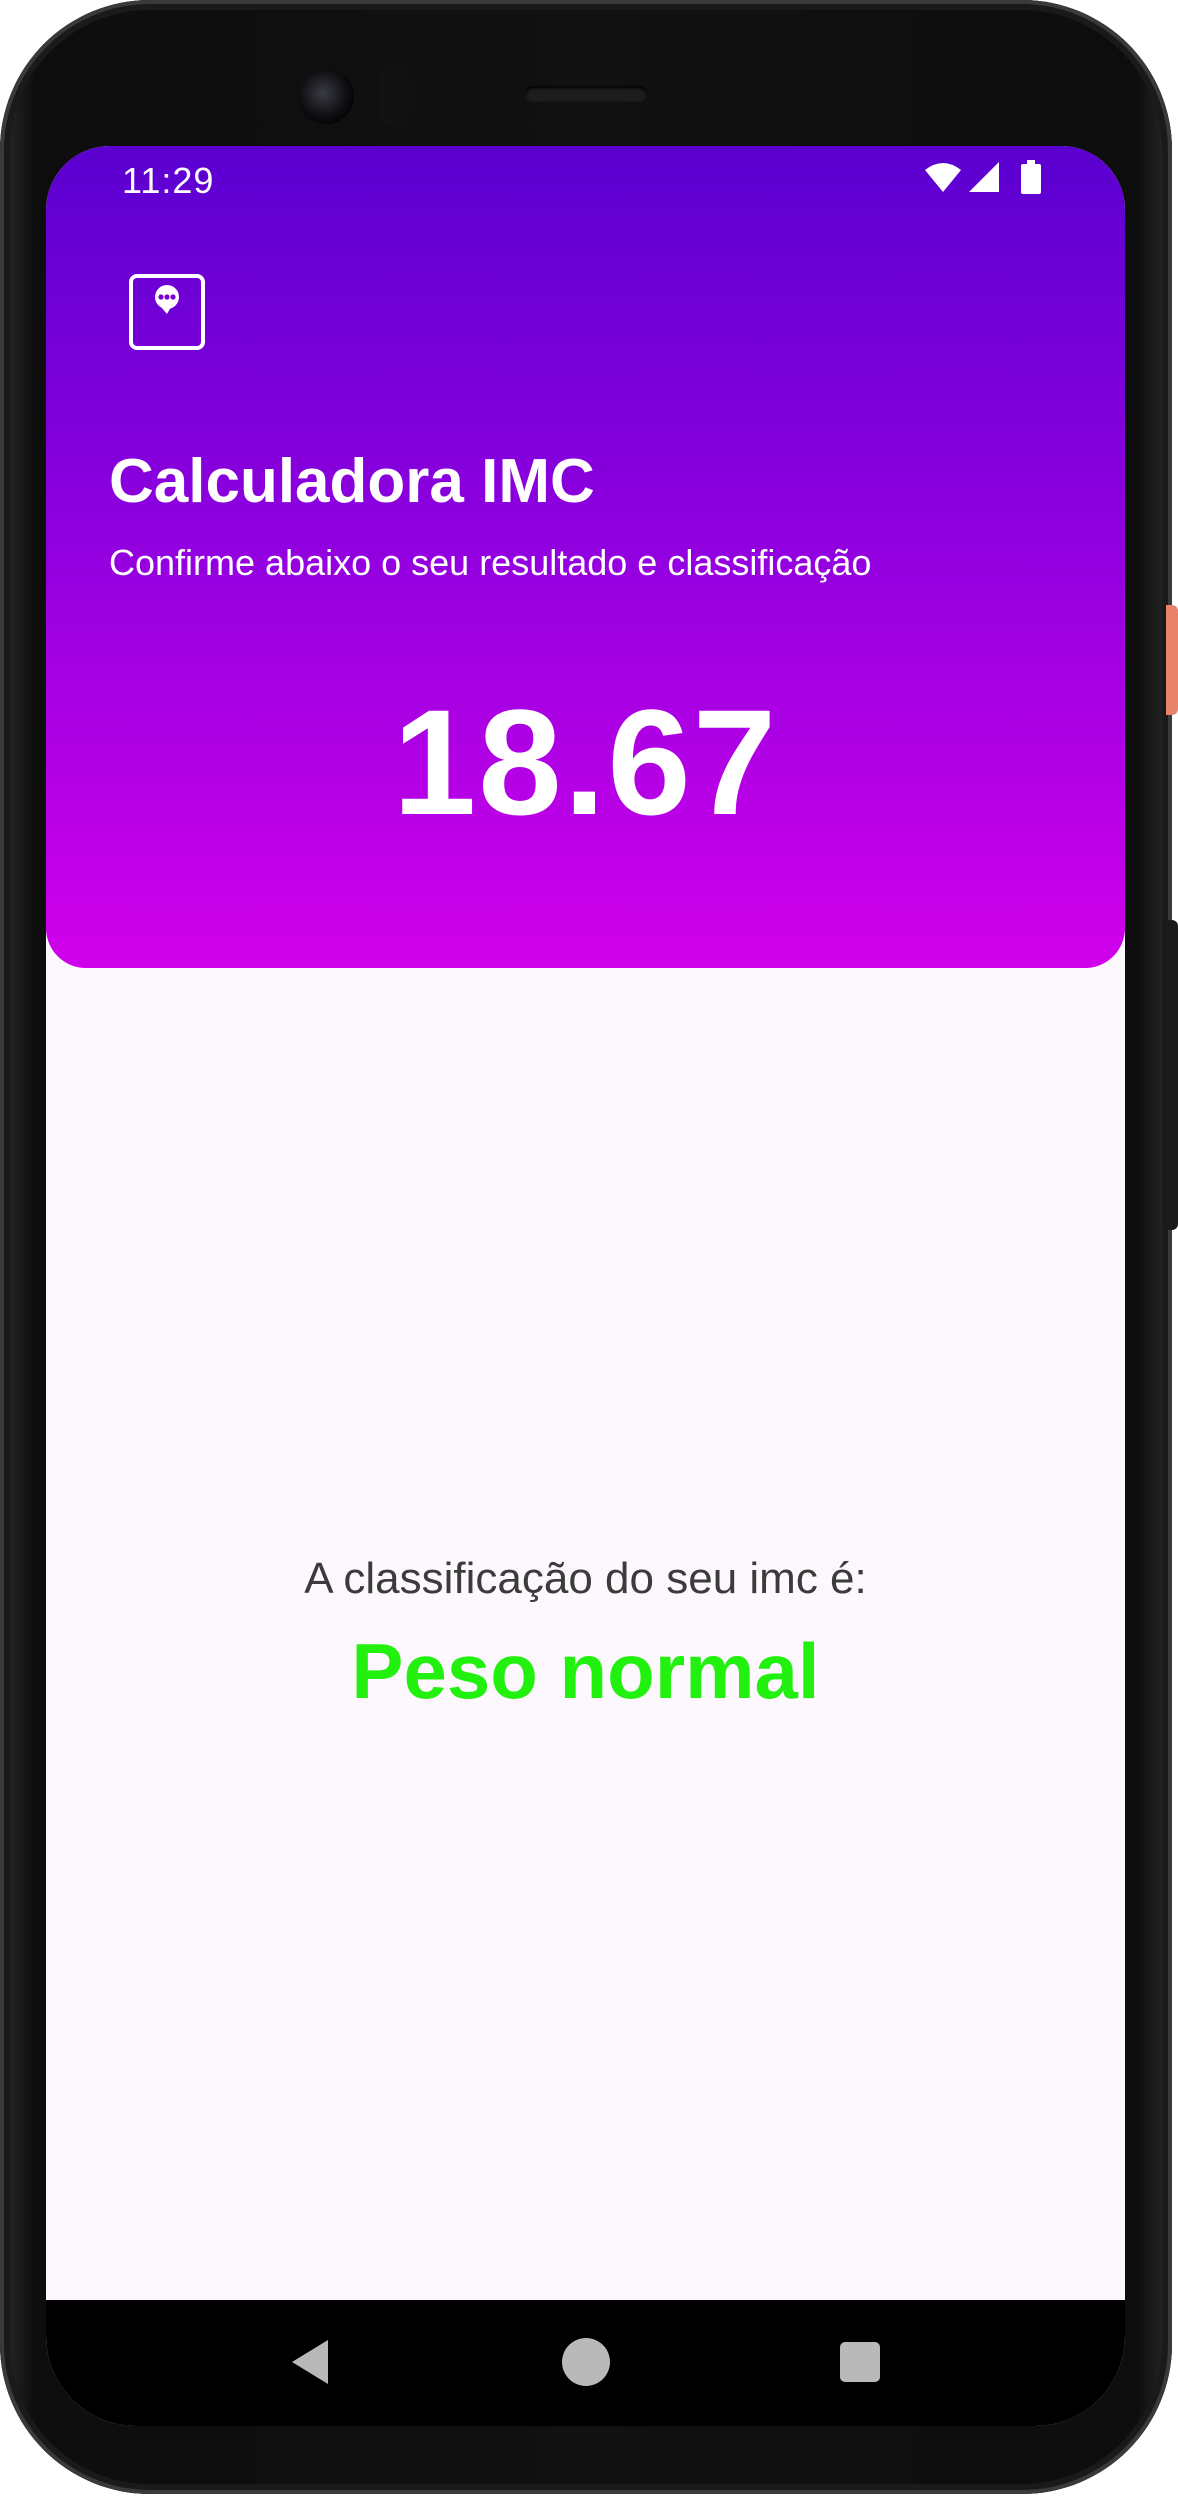  I want to click on recents-icon, so click(860, 2362).